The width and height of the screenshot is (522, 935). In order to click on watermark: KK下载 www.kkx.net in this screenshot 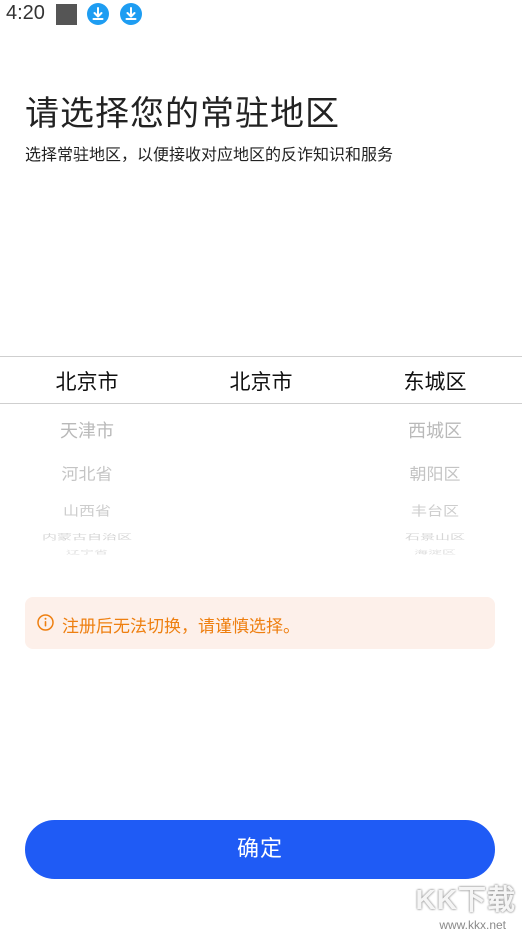, I will do `click(462, 905)`.